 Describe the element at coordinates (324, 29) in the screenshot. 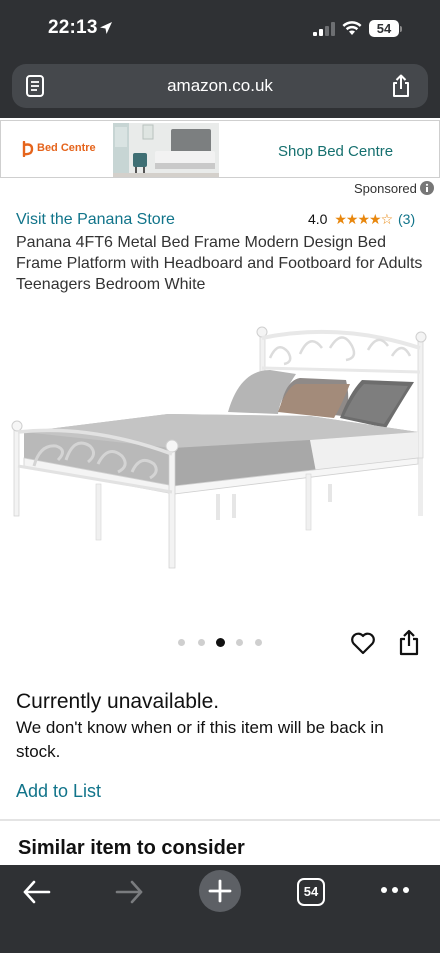

I see `cellular-signal-icon` at that location.